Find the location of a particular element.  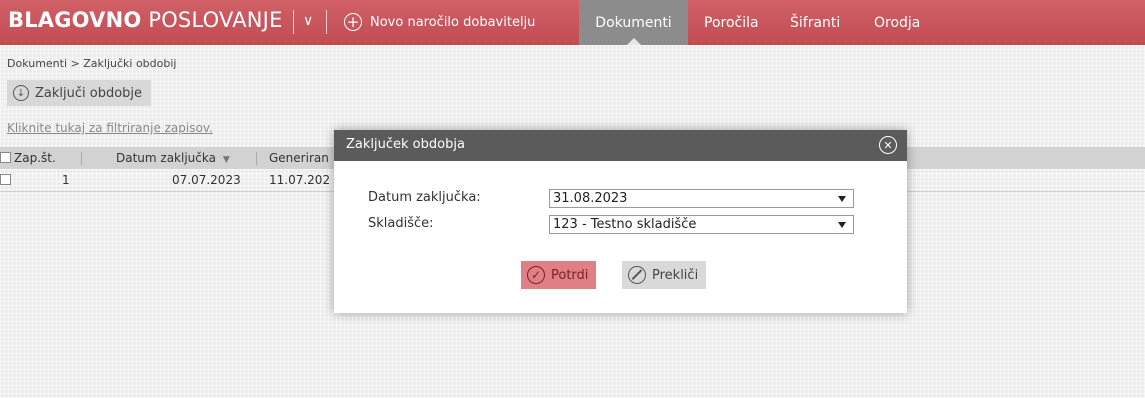

nav-tab-label: Dokumenti is located at coordinates (633, 22).